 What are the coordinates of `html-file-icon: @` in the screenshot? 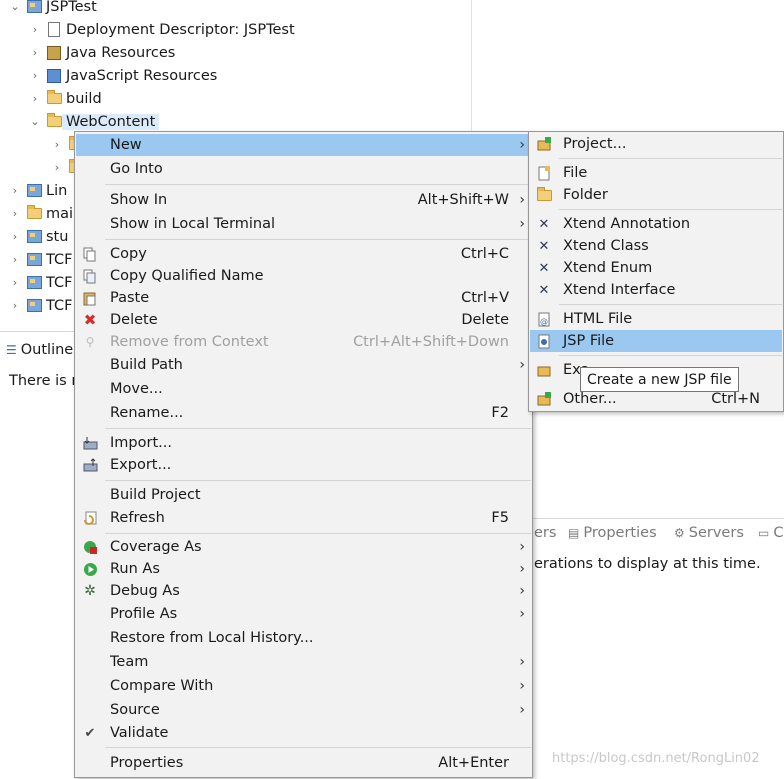 It's located at (544, 319).